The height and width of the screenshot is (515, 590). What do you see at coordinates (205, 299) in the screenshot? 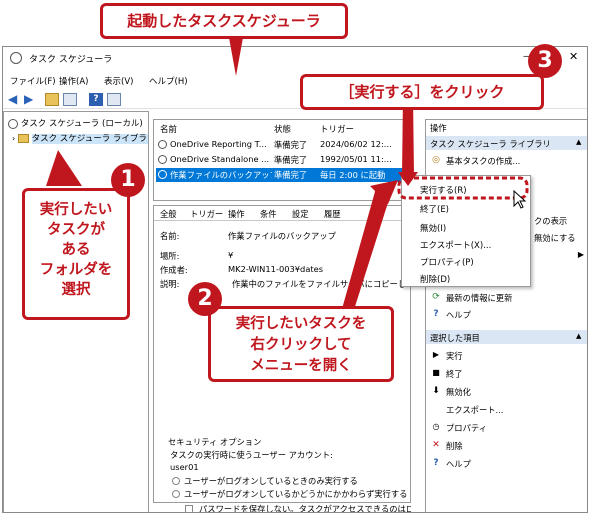
I see `step2-number-badge: 2` at bounding box center [205, 299].